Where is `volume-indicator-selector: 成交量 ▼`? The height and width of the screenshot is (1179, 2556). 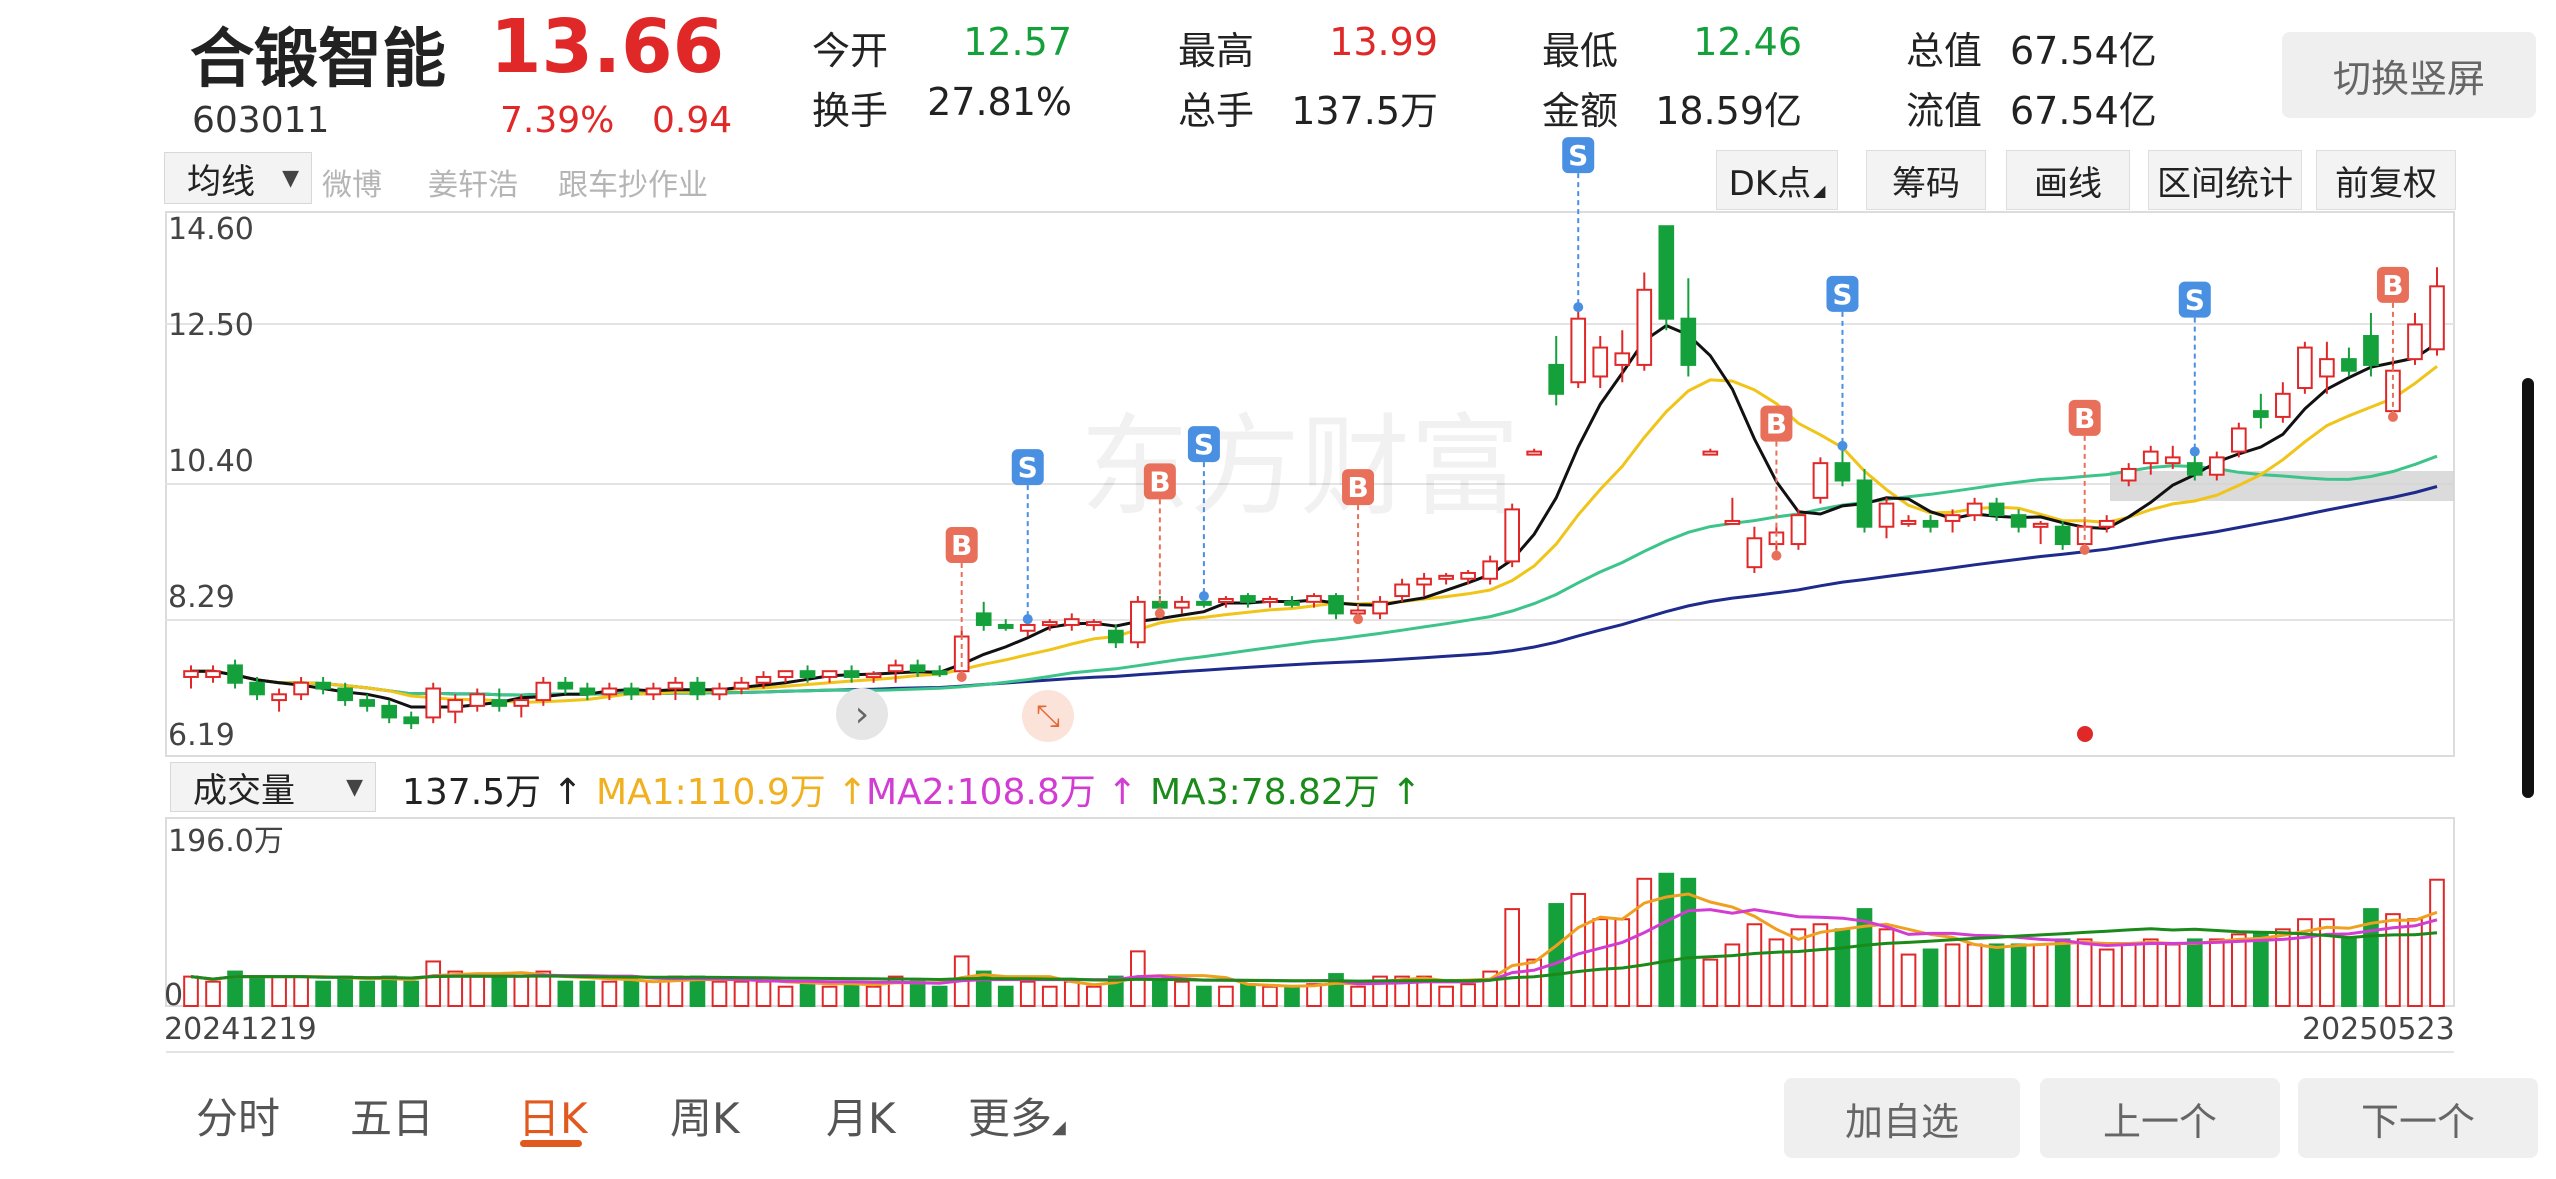 volume-indicator-selector: 成交量 ▼ is located at coordinates (273, 787).